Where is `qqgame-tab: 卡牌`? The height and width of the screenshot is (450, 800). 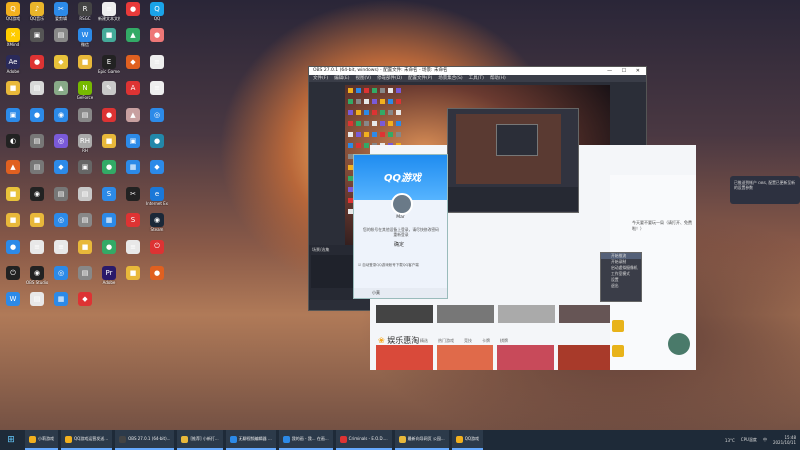
qqgame-tab: 卡牌 is located at coordinates (486, 340).